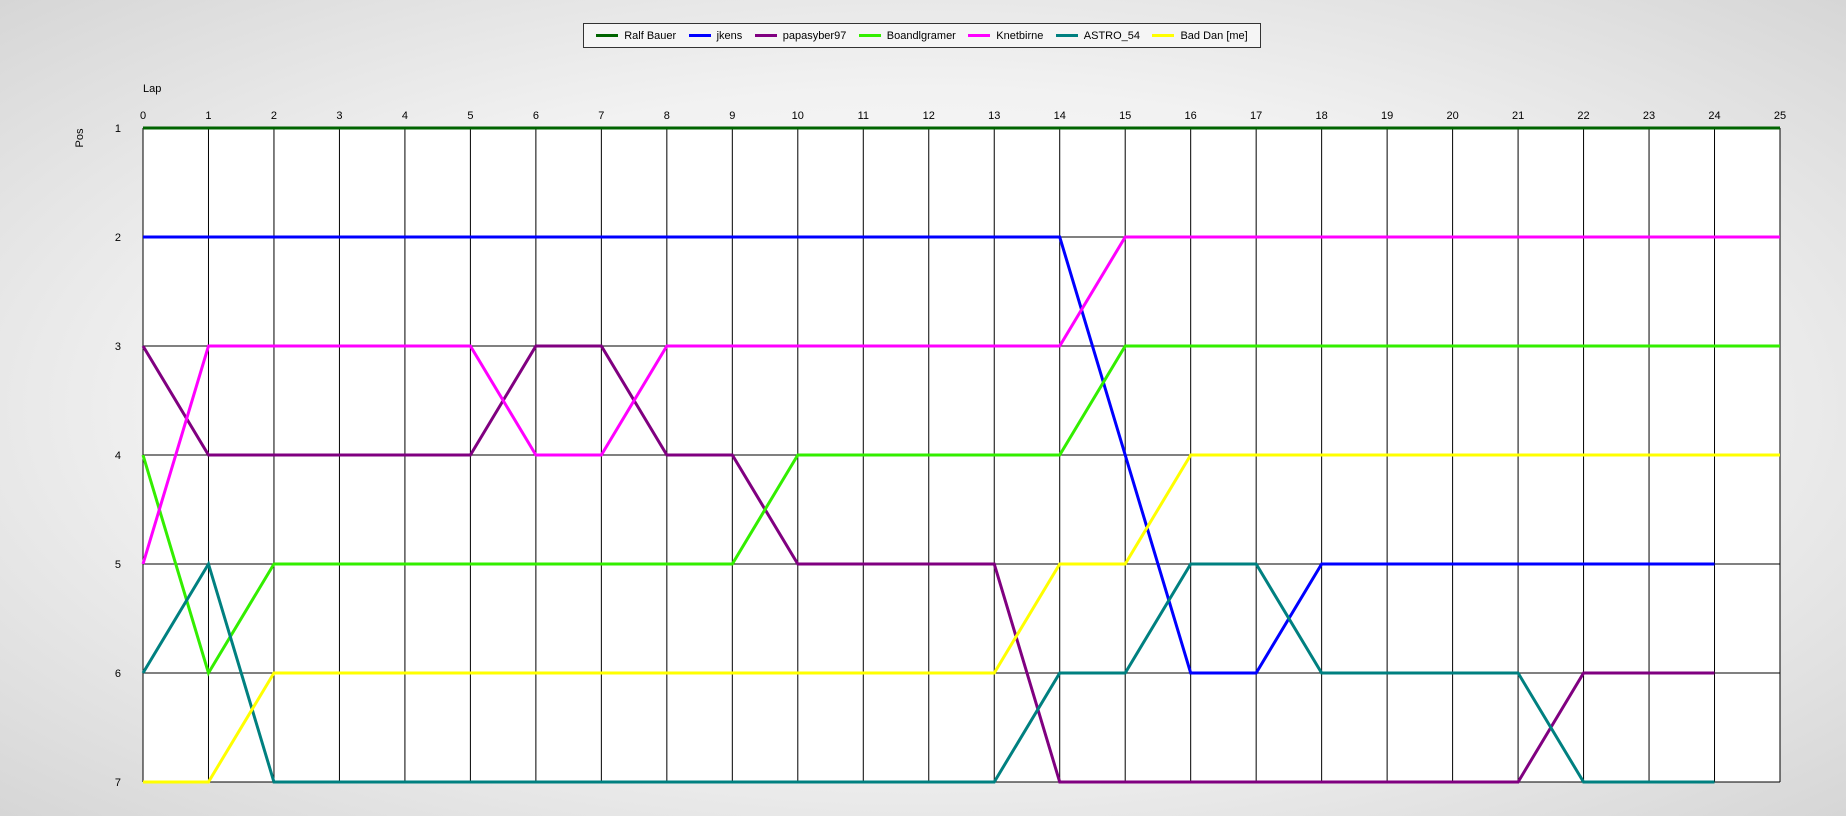 Image resolution: width=1846 pixels, height=816 pixels. Describe the element at coordinates (1322, 116) in the screenshot. I see `x-tick-label: 18` at that location.